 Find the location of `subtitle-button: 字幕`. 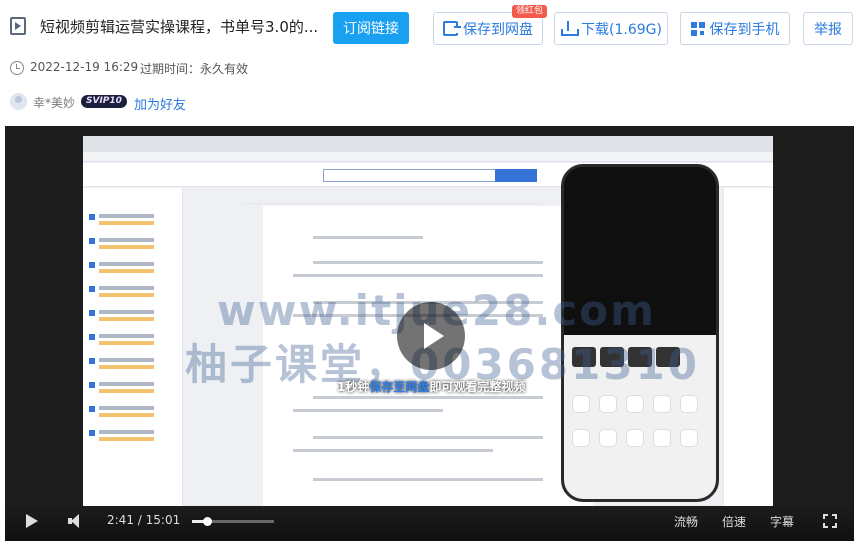

subtitle-button: 字幕 is located at coordinates (782, 521).